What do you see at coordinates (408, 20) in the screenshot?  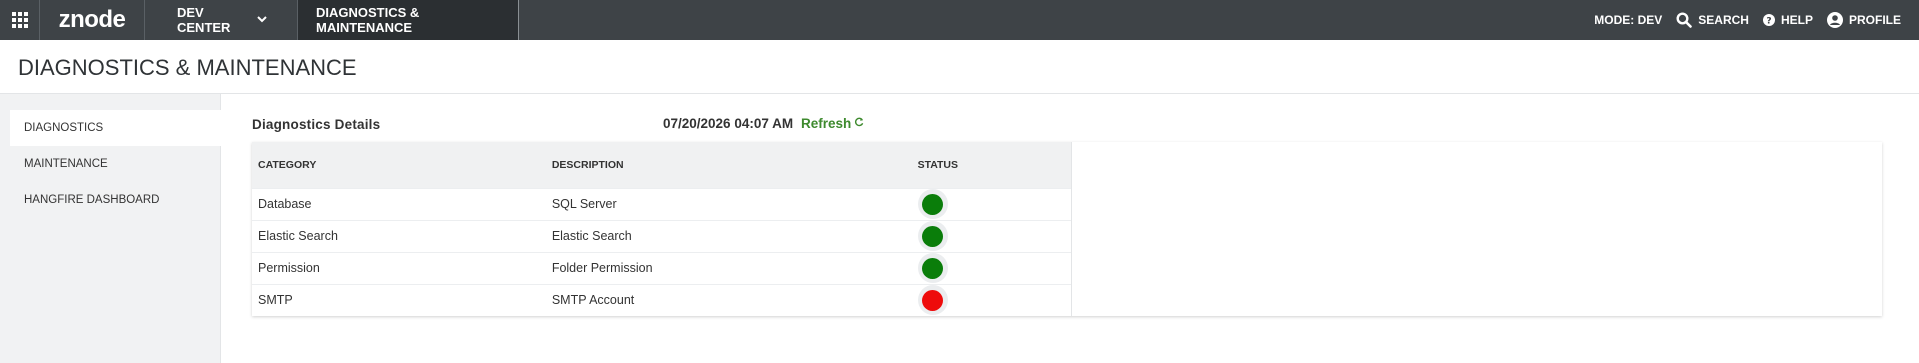 I see `diagnostics-maintenance-menu: DIAGNOSTICS & MAINTENANCE` at bounding box center [408, 20].